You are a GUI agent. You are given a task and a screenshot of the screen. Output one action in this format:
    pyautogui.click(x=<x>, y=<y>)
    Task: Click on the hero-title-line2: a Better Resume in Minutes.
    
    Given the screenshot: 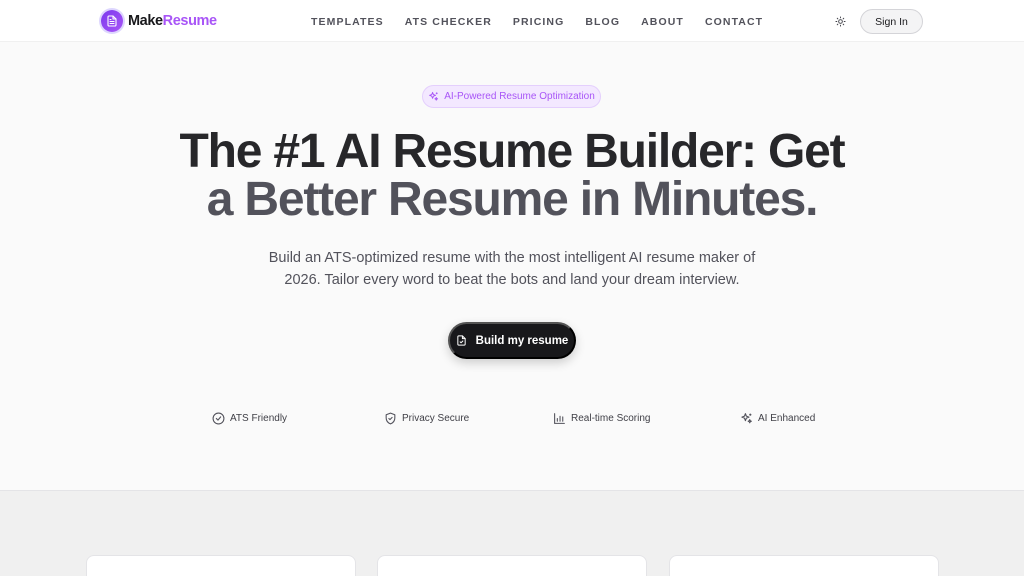 What is the action you would take?
    pyautogui.click(x=512, y=199)
    